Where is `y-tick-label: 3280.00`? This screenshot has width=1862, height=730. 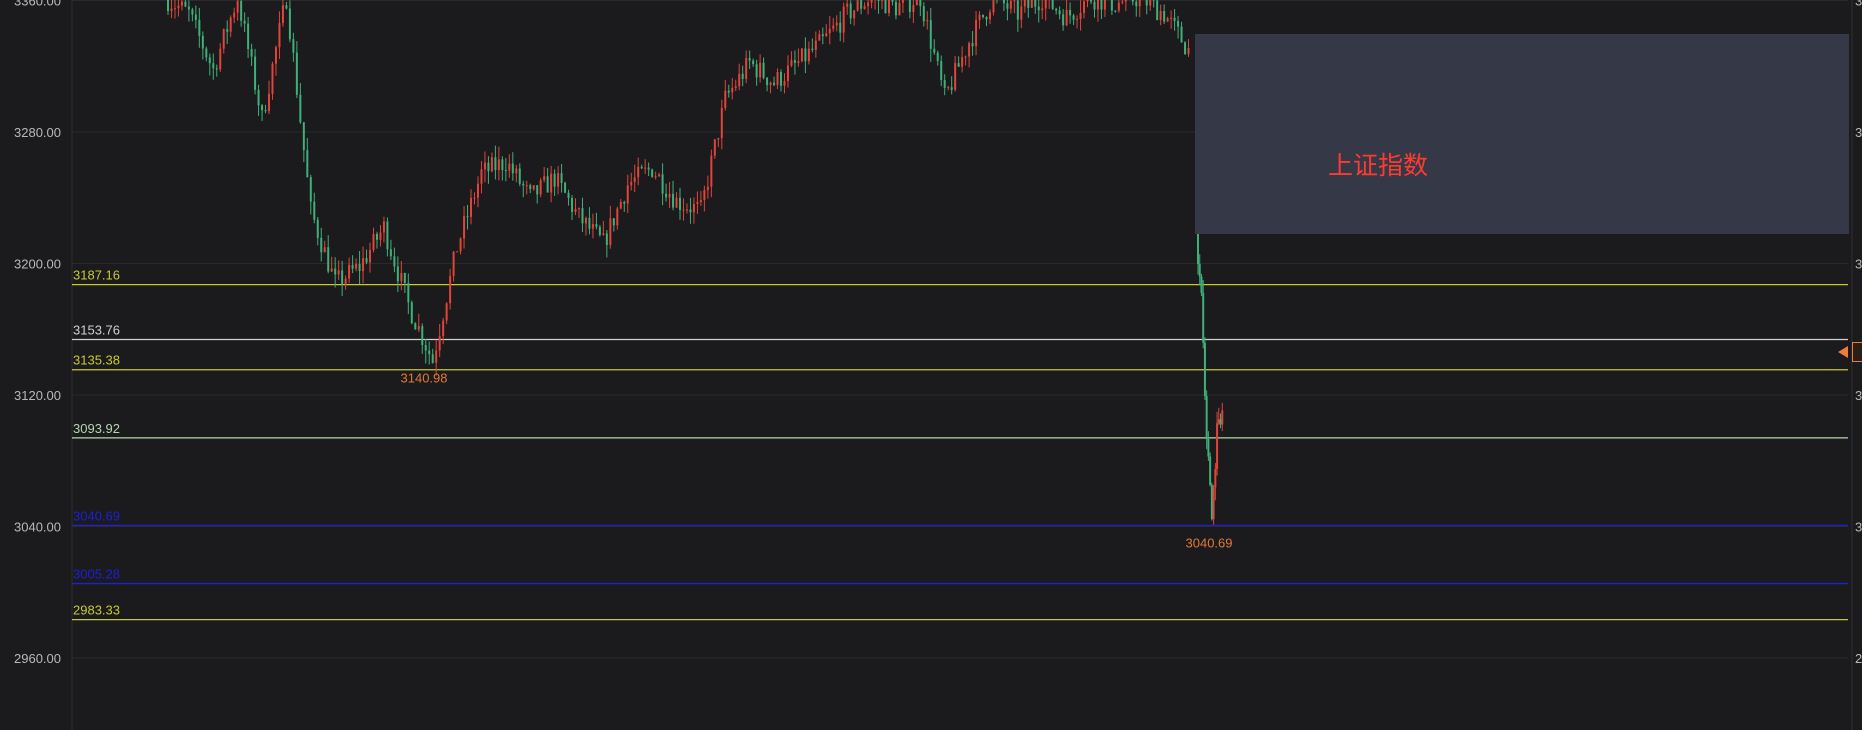
y-tick-label: 3280.00 is located at coordinates (37, 132).